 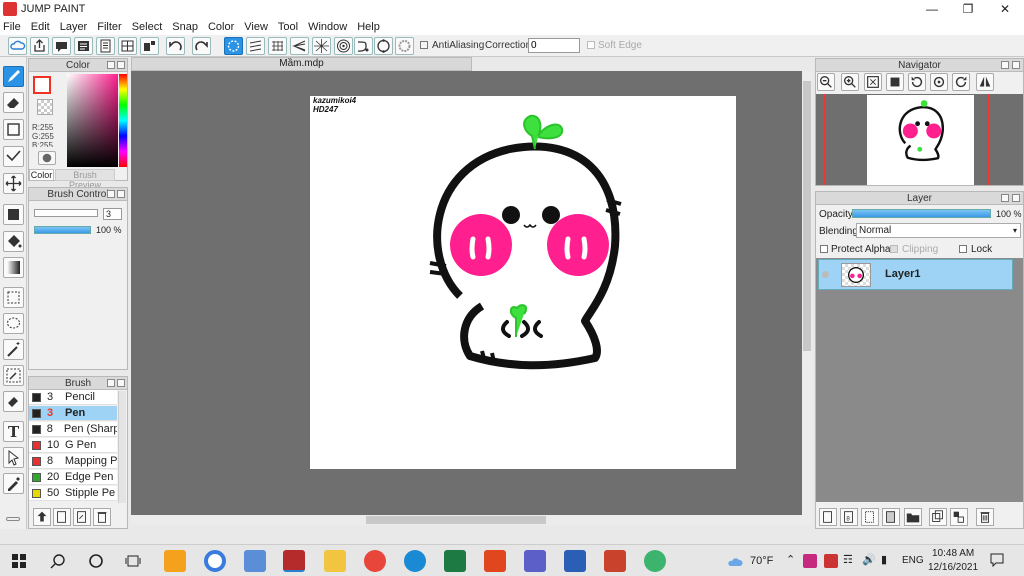 What do you see at coordinates (953, 567) in the screenshot?
I see `clock-date: 12/16/2021` at bounding box center [953, 567].